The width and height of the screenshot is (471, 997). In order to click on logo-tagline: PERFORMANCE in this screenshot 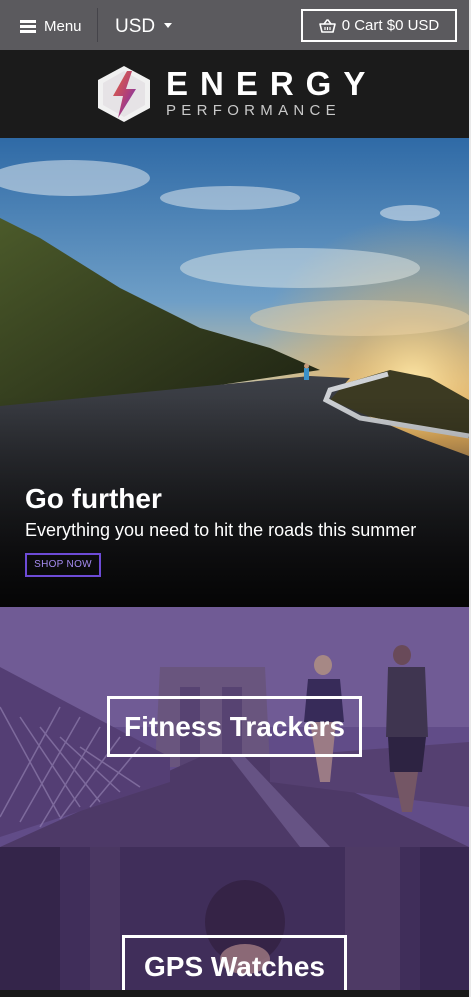, I will do `click(253, 110)`.